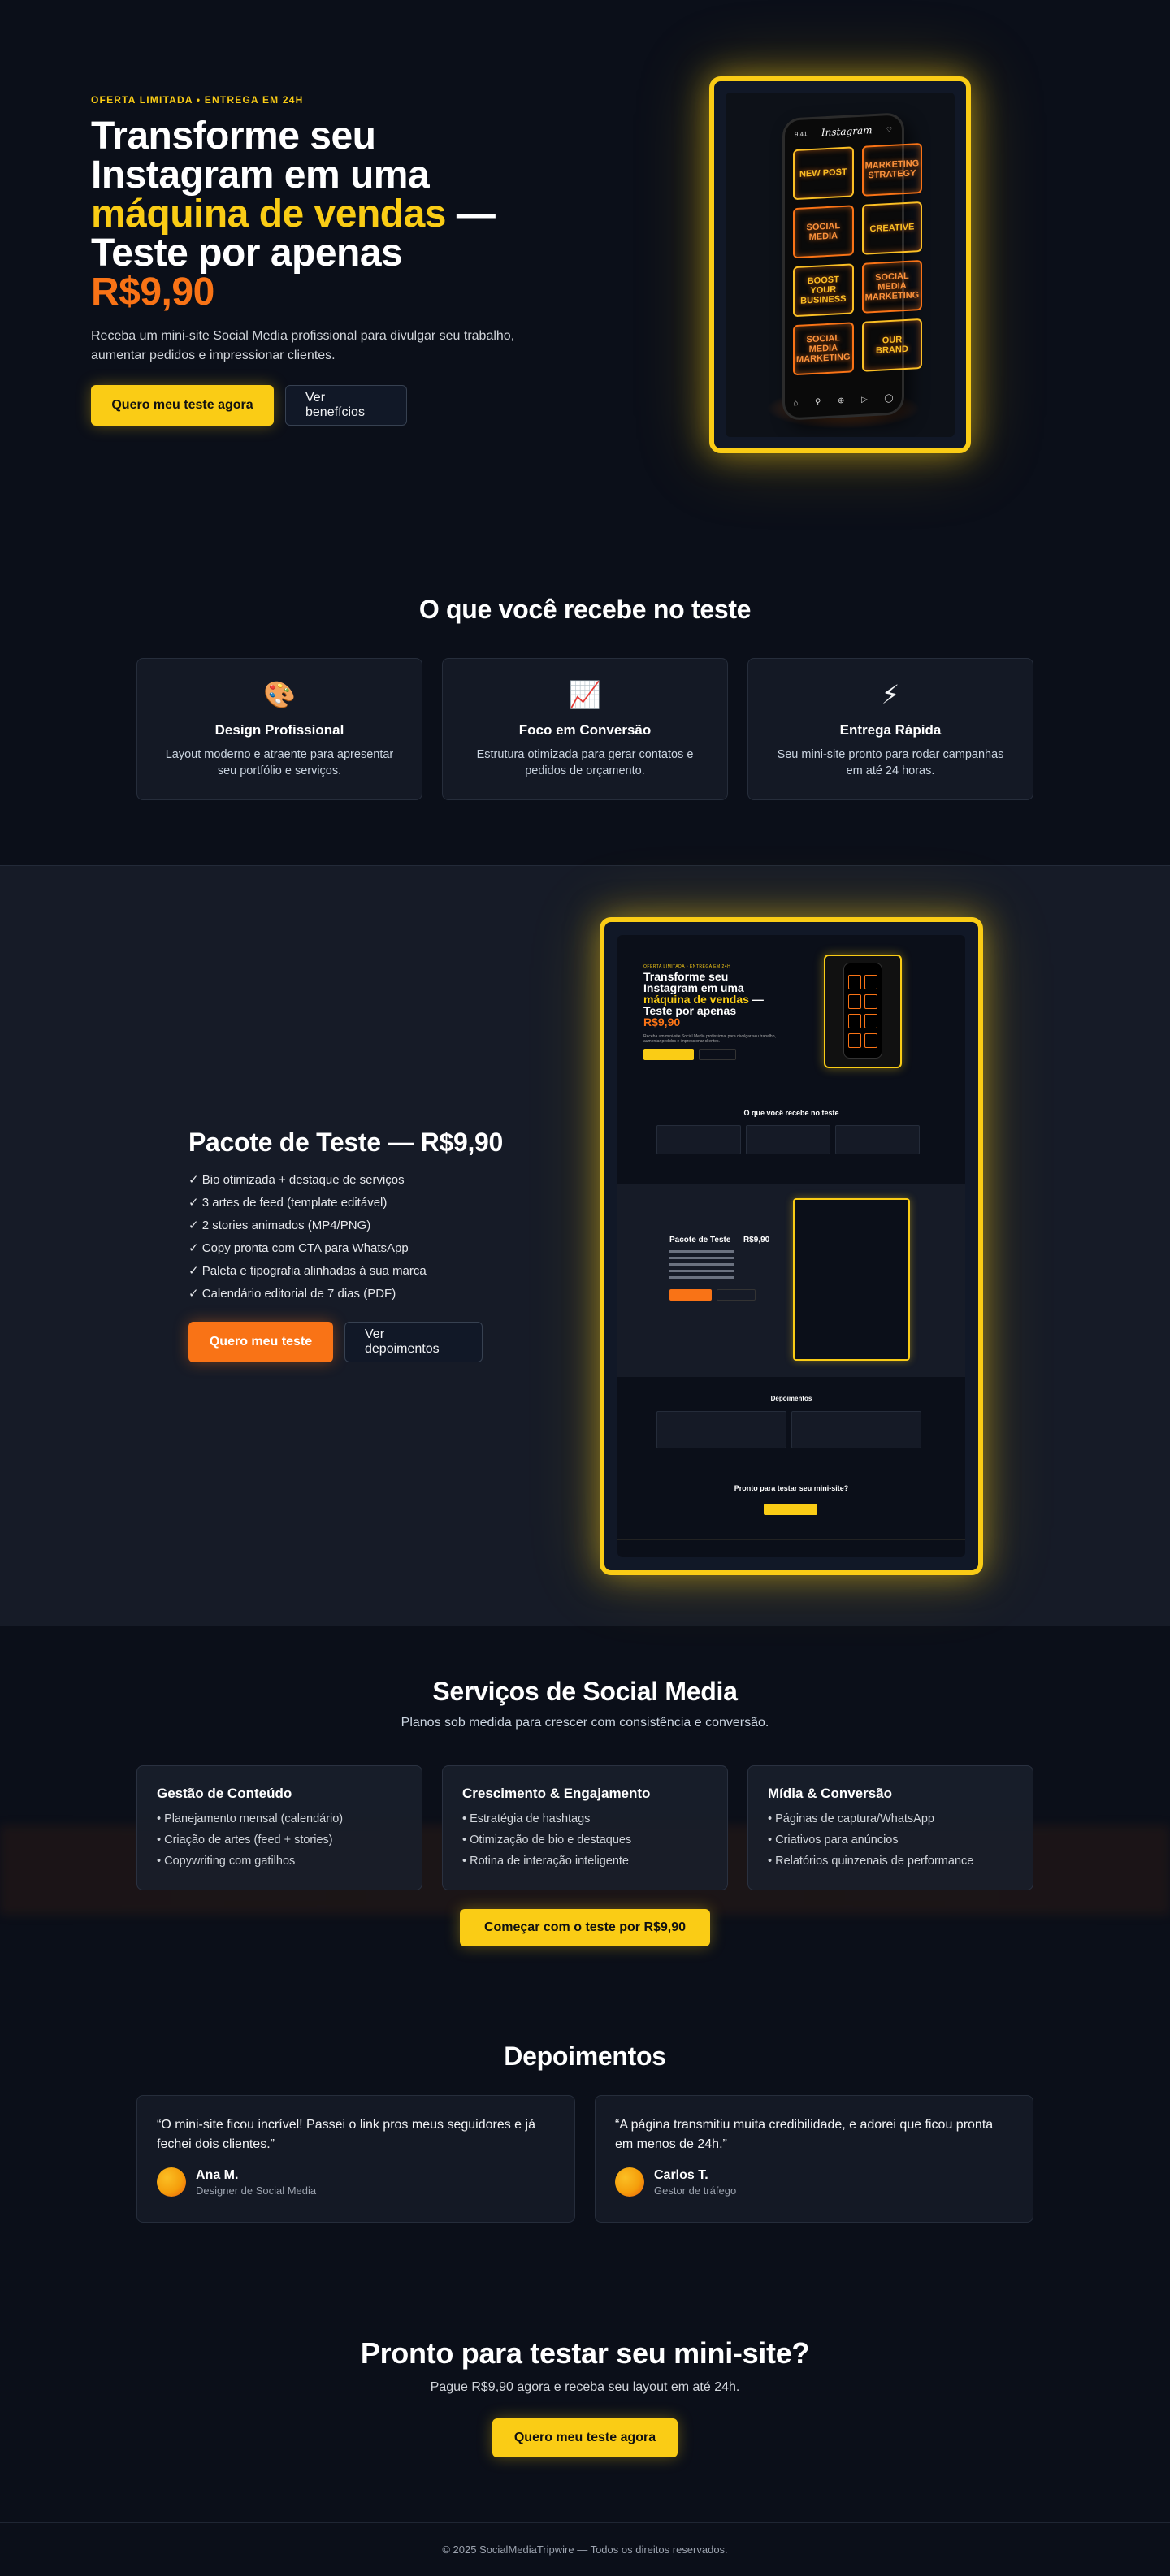 The image size is (1170, 2576). I want to click on testimonials-title: Depoimentos, so click(585, 2056).